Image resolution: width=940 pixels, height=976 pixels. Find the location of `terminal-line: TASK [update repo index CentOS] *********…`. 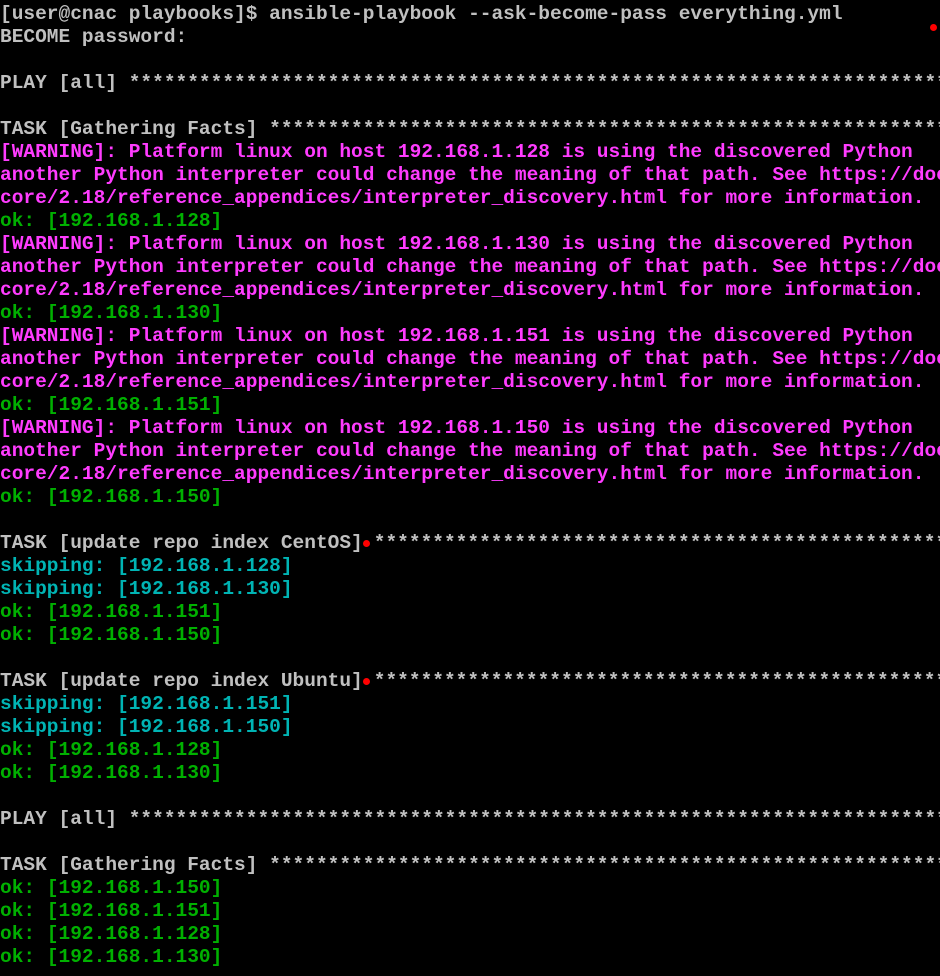

terminal-line: TASK [update repo index CentOS] *********… is located at coordinates (470, 543).